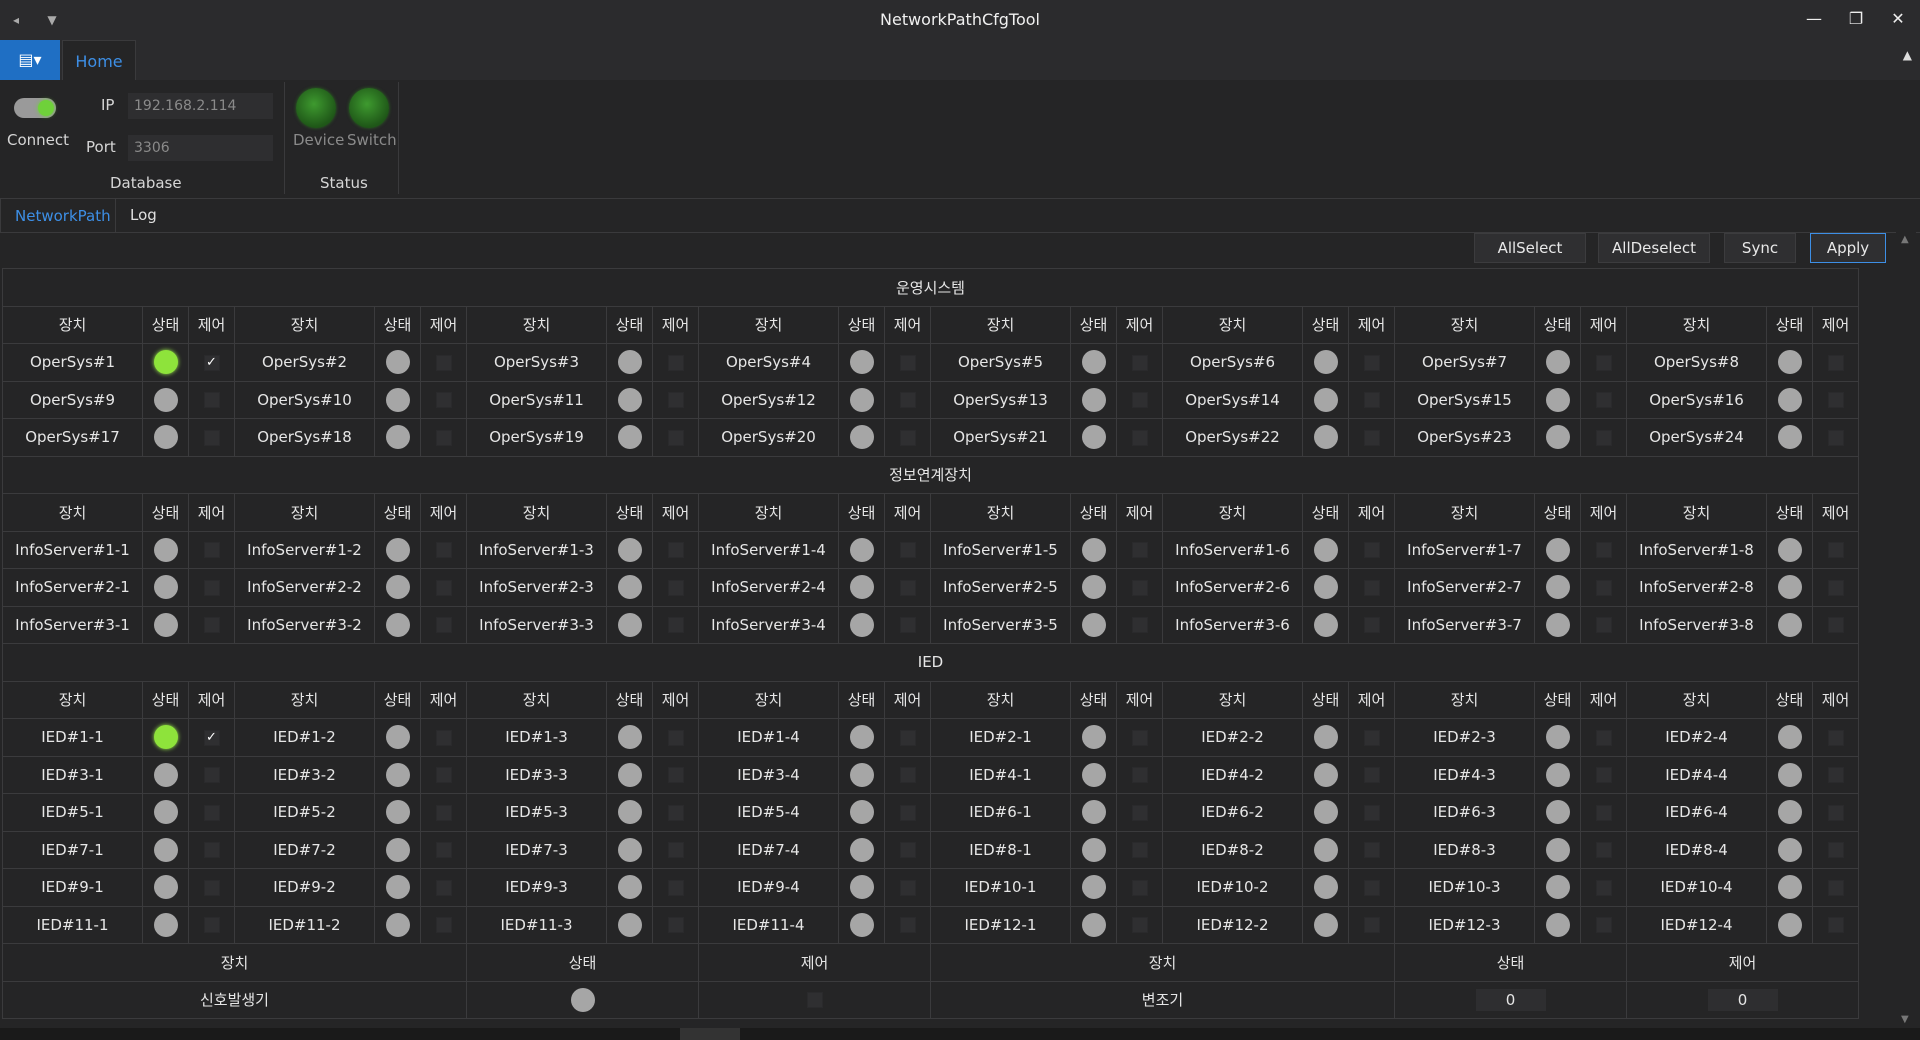  Describe the element at coordinates (200, 106) in the screenshot. I see `ip-field: 192.168.2.114` at that location.